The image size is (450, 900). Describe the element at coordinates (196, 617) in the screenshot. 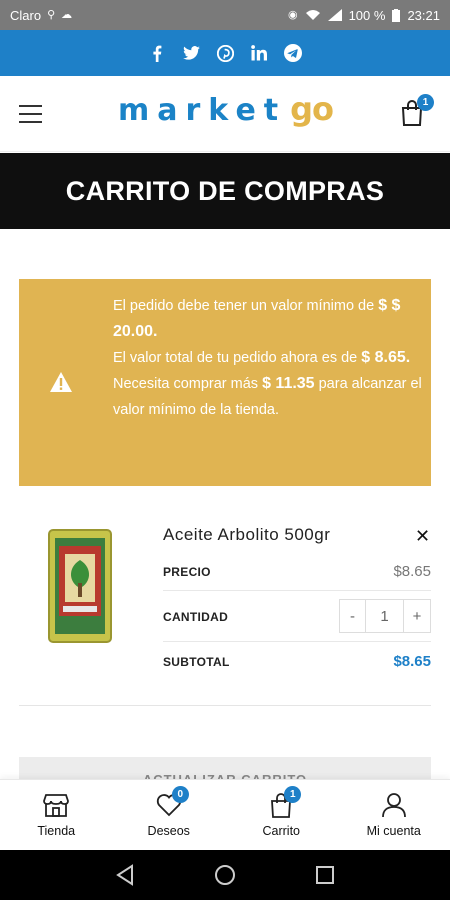

I see `quantity-label: CANTIDAD` at that location.